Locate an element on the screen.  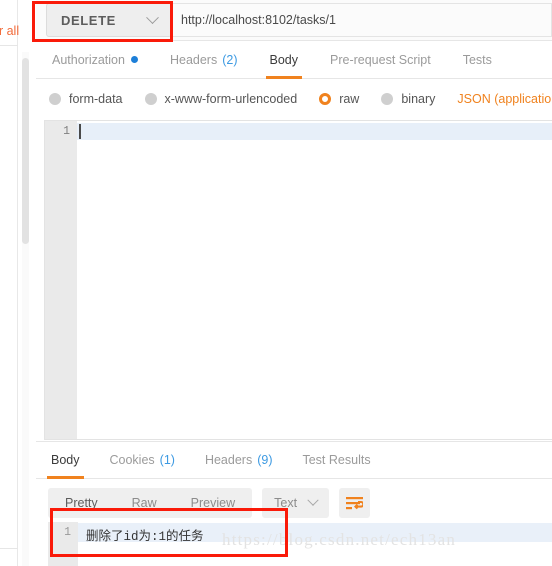
editor-active-line is located at coordinates (314, 131).